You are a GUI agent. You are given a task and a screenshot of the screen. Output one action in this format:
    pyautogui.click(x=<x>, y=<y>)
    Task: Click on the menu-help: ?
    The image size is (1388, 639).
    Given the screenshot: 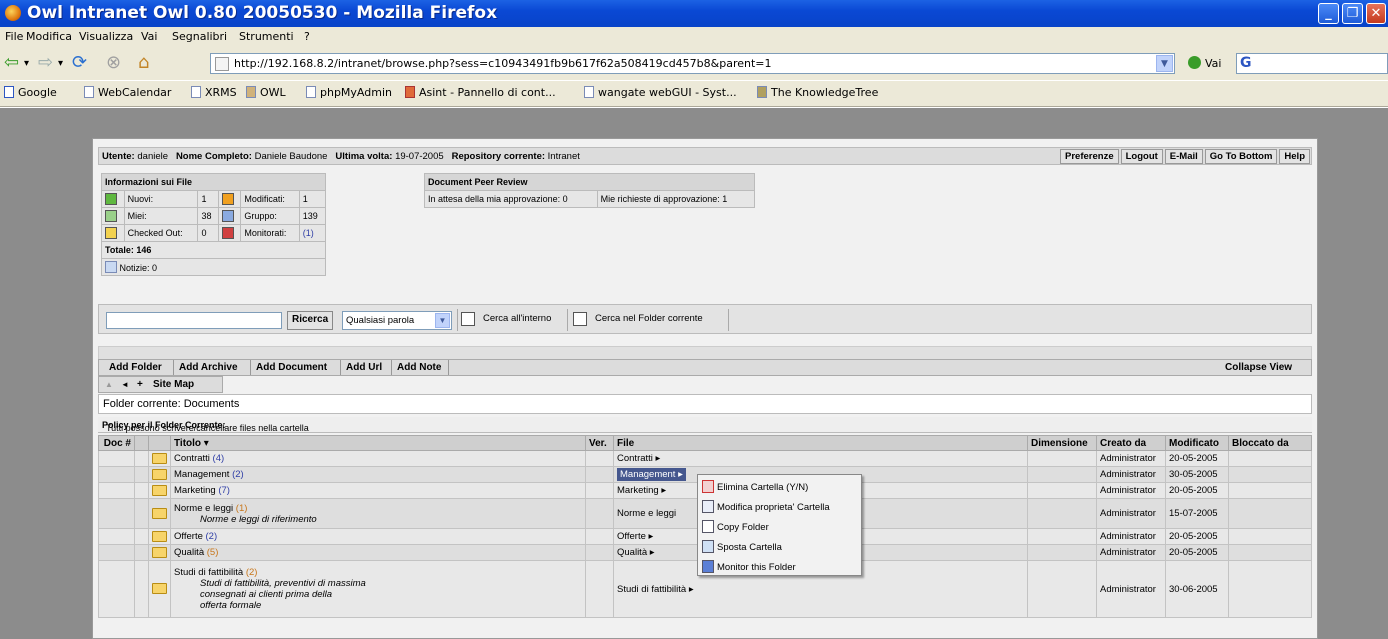 What is the action you would take?
    pyautogui.click(x=307, y=36)
    